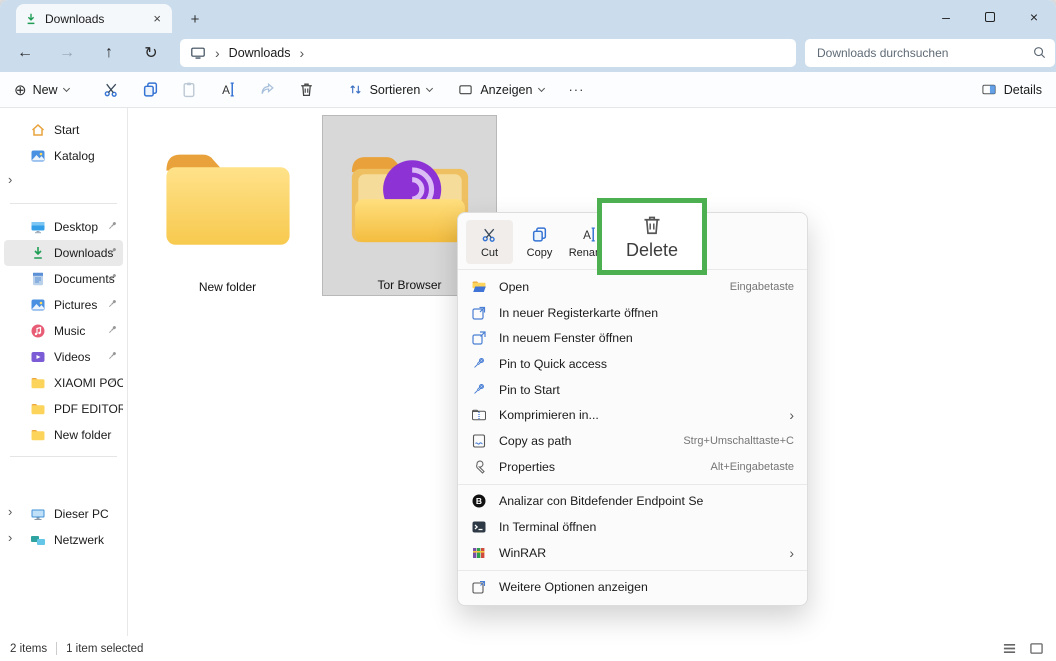  I want to click on copy-menu-button: Copy, so click(539, 242).